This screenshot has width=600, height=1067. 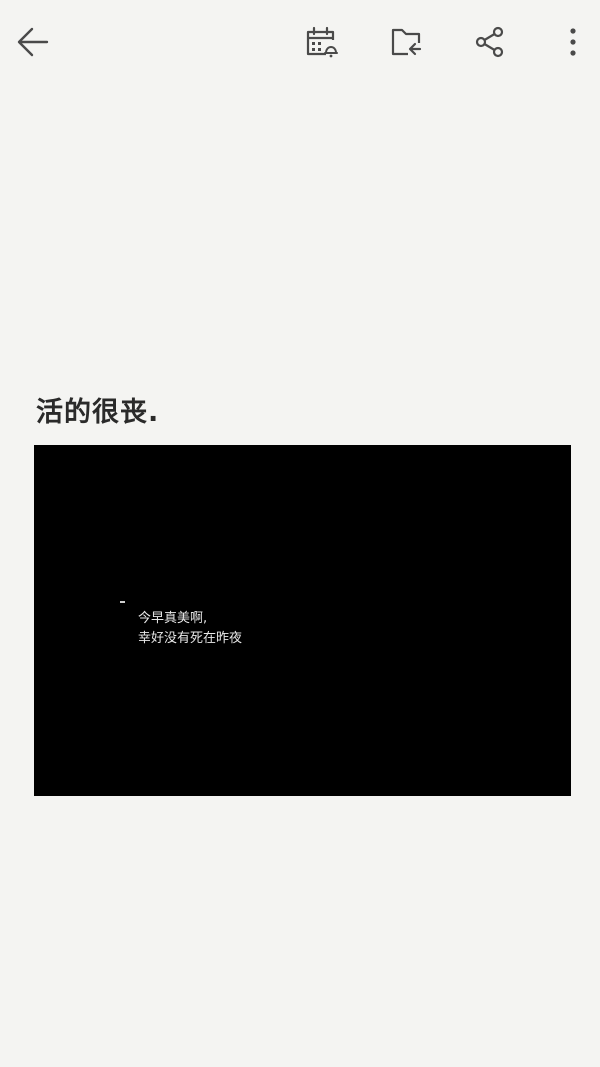 I want to click on folder-move-icon, so click(x=406, y=42).